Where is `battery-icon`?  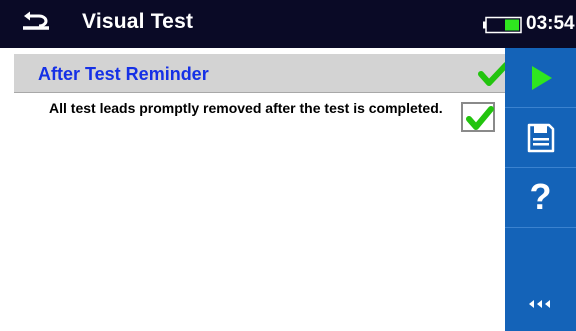
battery-icon is located at coordinates (503, 25).